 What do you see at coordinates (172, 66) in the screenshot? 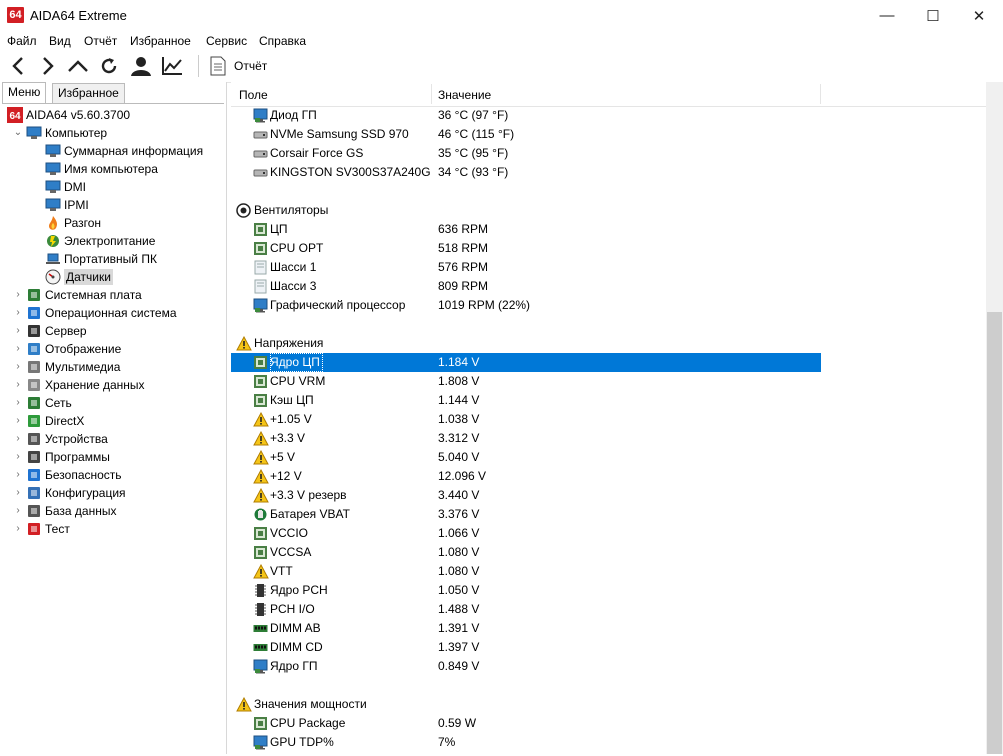
I see `benchmark-button` at bounding box center [172, 66].